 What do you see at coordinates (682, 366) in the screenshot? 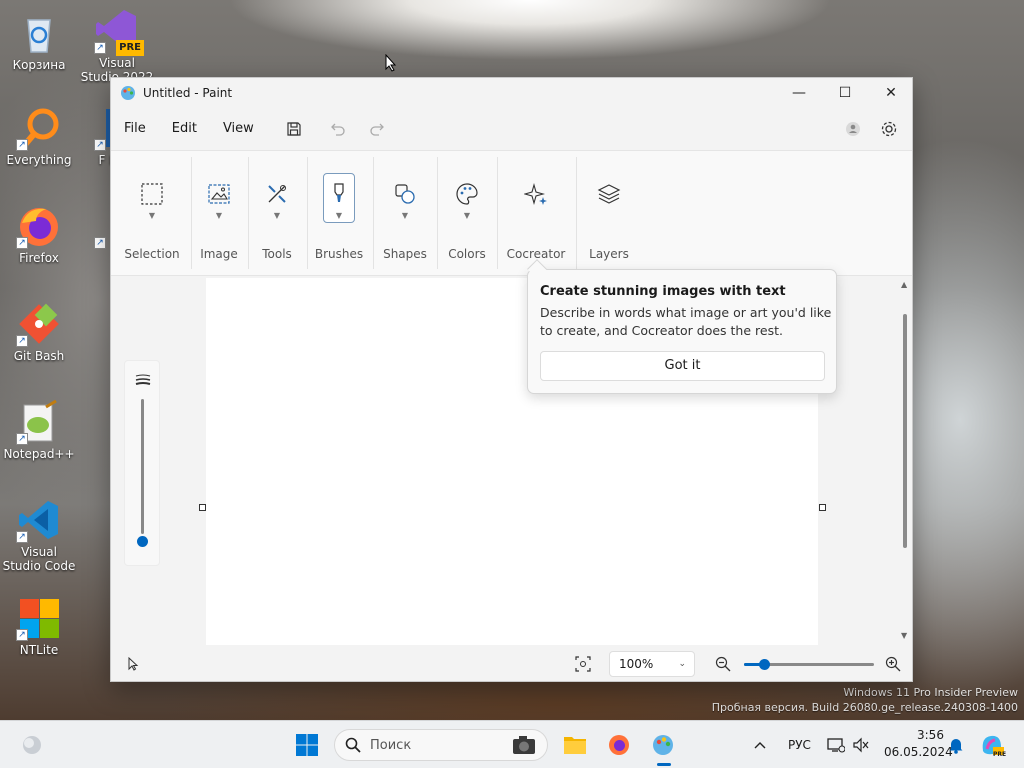
I see `got-it-button: Got it` at bounding box center [682, 366].